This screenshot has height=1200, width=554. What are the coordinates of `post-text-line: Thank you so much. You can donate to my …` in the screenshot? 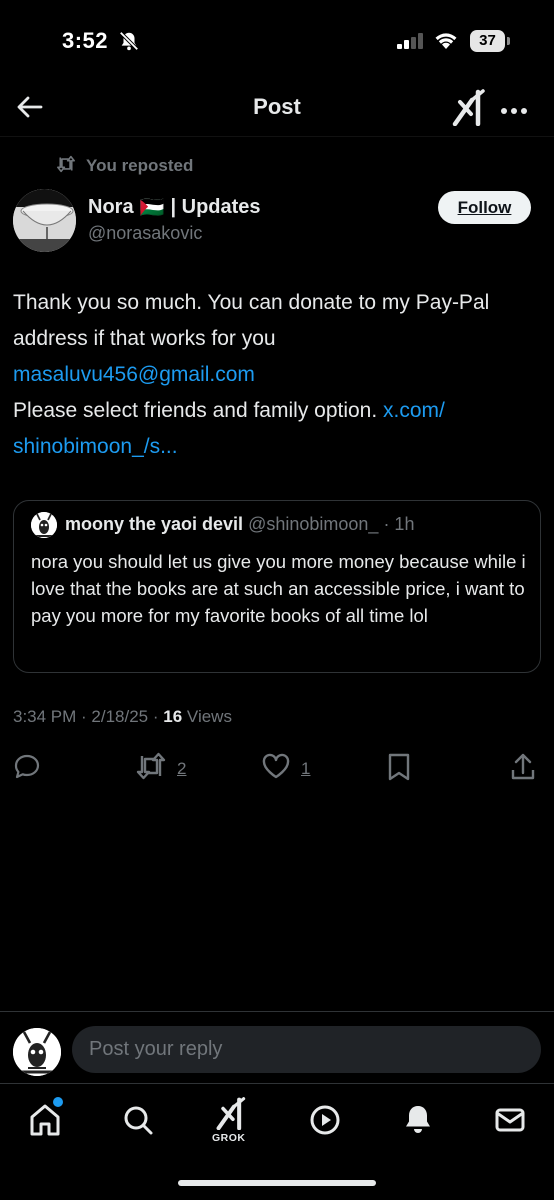 It's located at (251, 320).